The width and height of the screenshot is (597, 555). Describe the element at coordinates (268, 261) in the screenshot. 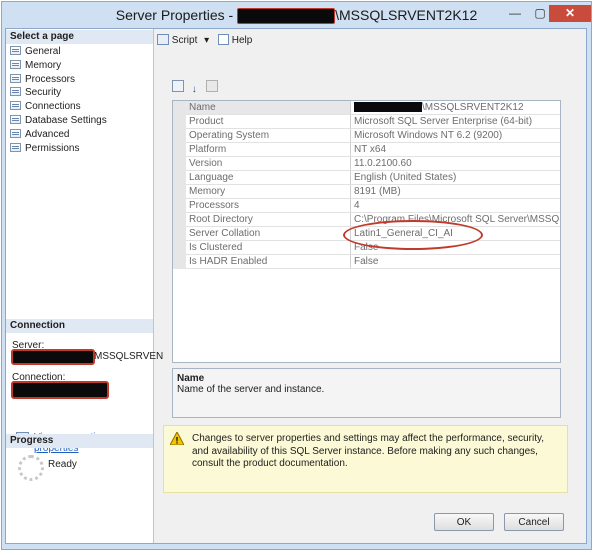

I see `property-name: Is HADR Enabled` at that location.